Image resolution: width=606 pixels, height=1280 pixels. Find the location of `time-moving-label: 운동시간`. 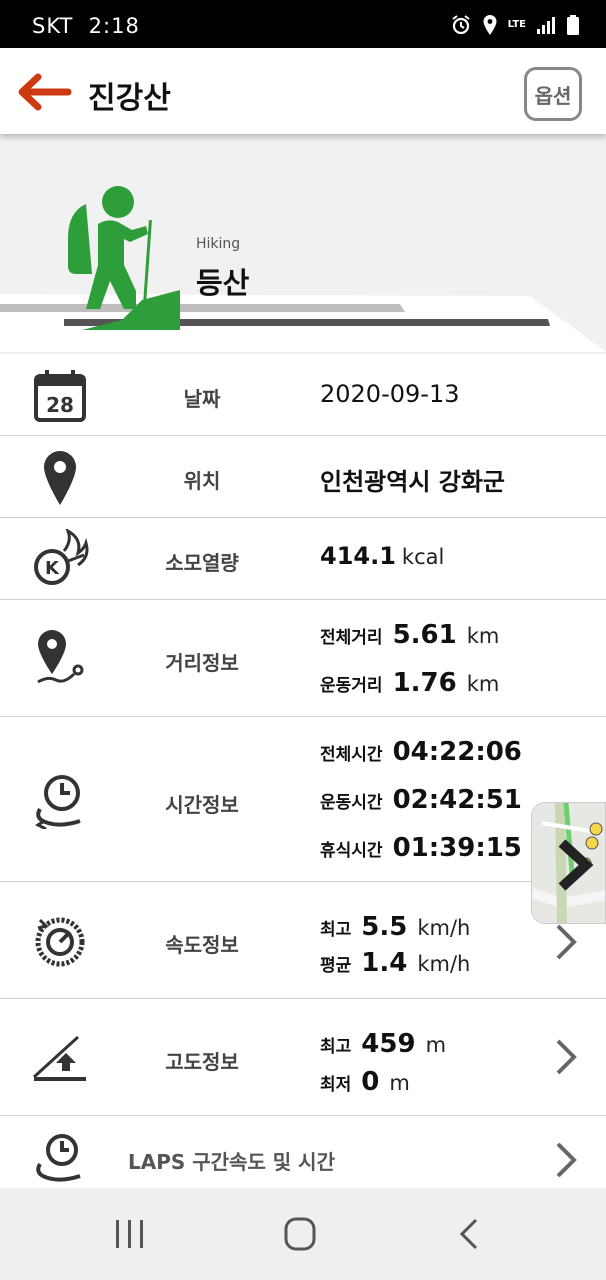

time-moving-label: 운동시간 is located at coordinates (351, 803).